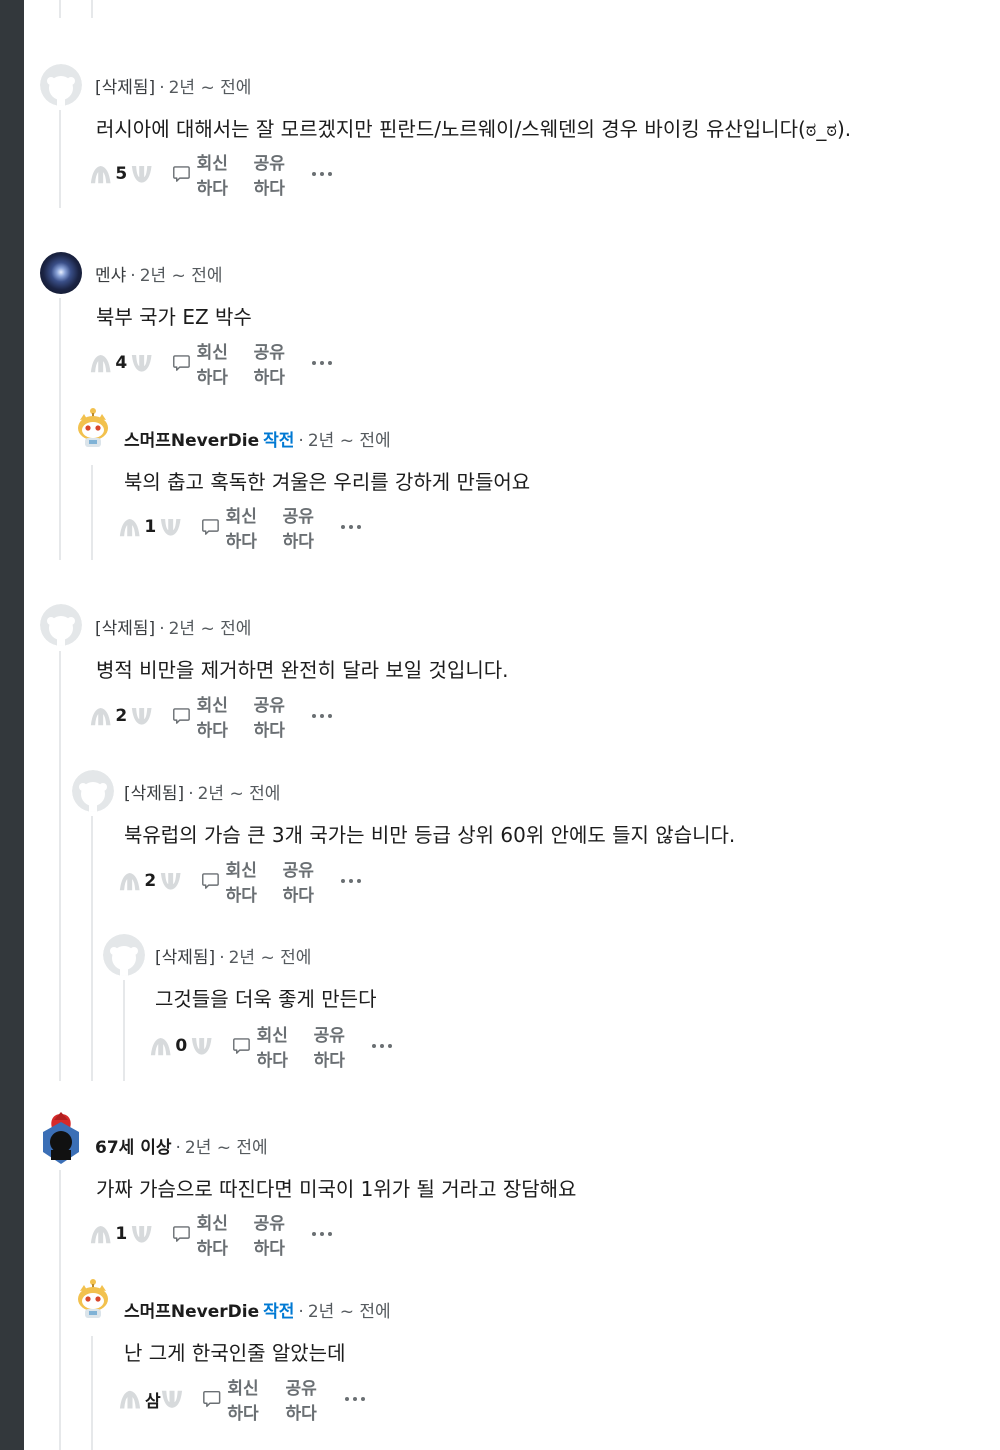  Describe the element at coordinates (61, 273) in the screenshot. I see `galaxy-avatar-icon` at that location.